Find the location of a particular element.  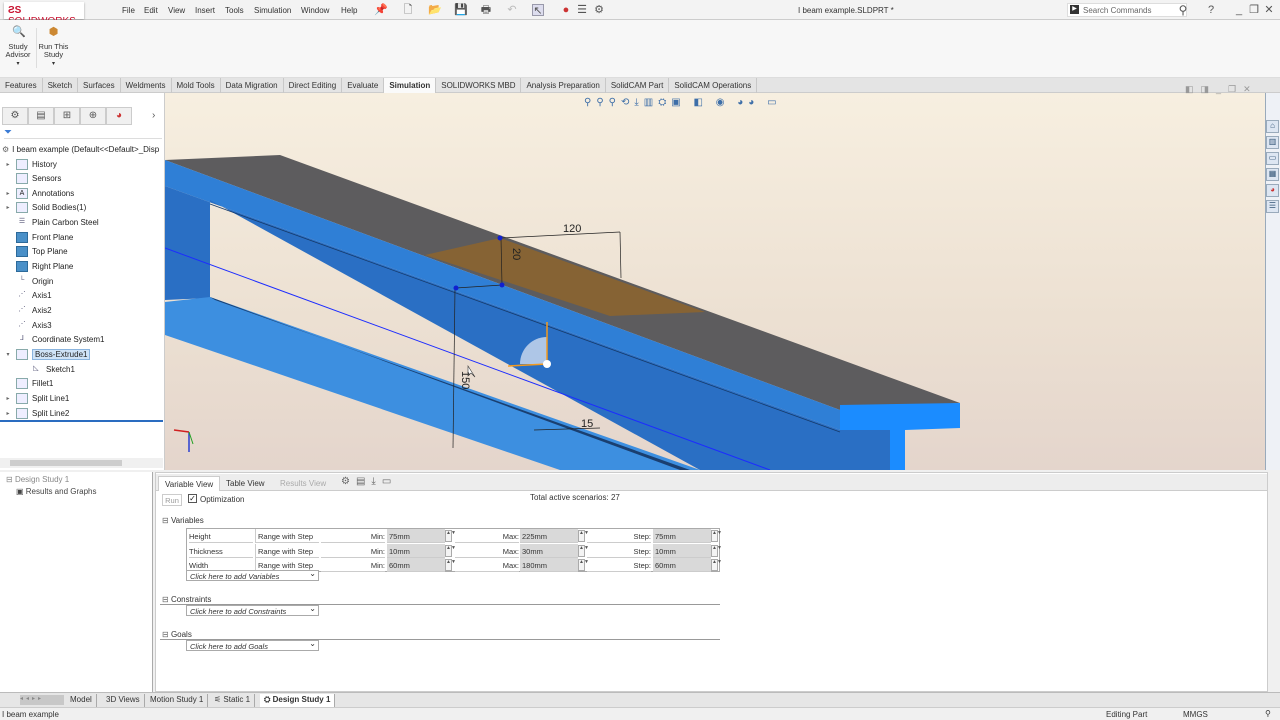

step-input: 75mm is located at coordinates (682, 536).